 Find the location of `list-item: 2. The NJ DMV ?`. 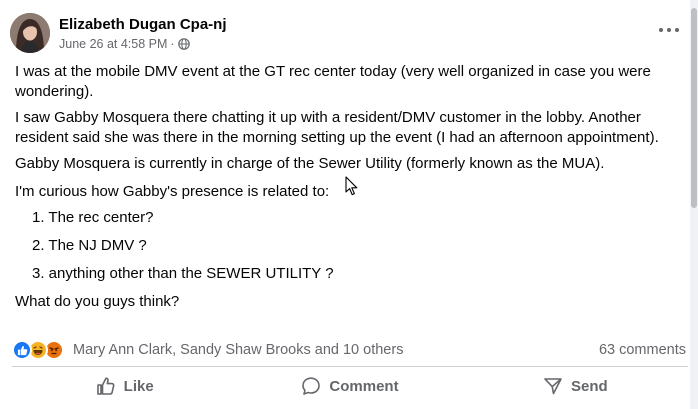

list-item: 2. The NJ DMV ? is located at coordinates (89, 245).